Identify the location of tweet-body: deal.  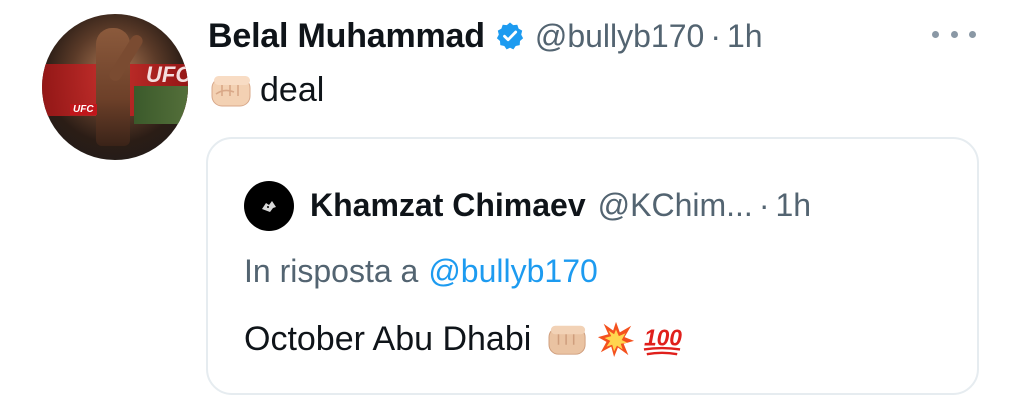
(292, 89).